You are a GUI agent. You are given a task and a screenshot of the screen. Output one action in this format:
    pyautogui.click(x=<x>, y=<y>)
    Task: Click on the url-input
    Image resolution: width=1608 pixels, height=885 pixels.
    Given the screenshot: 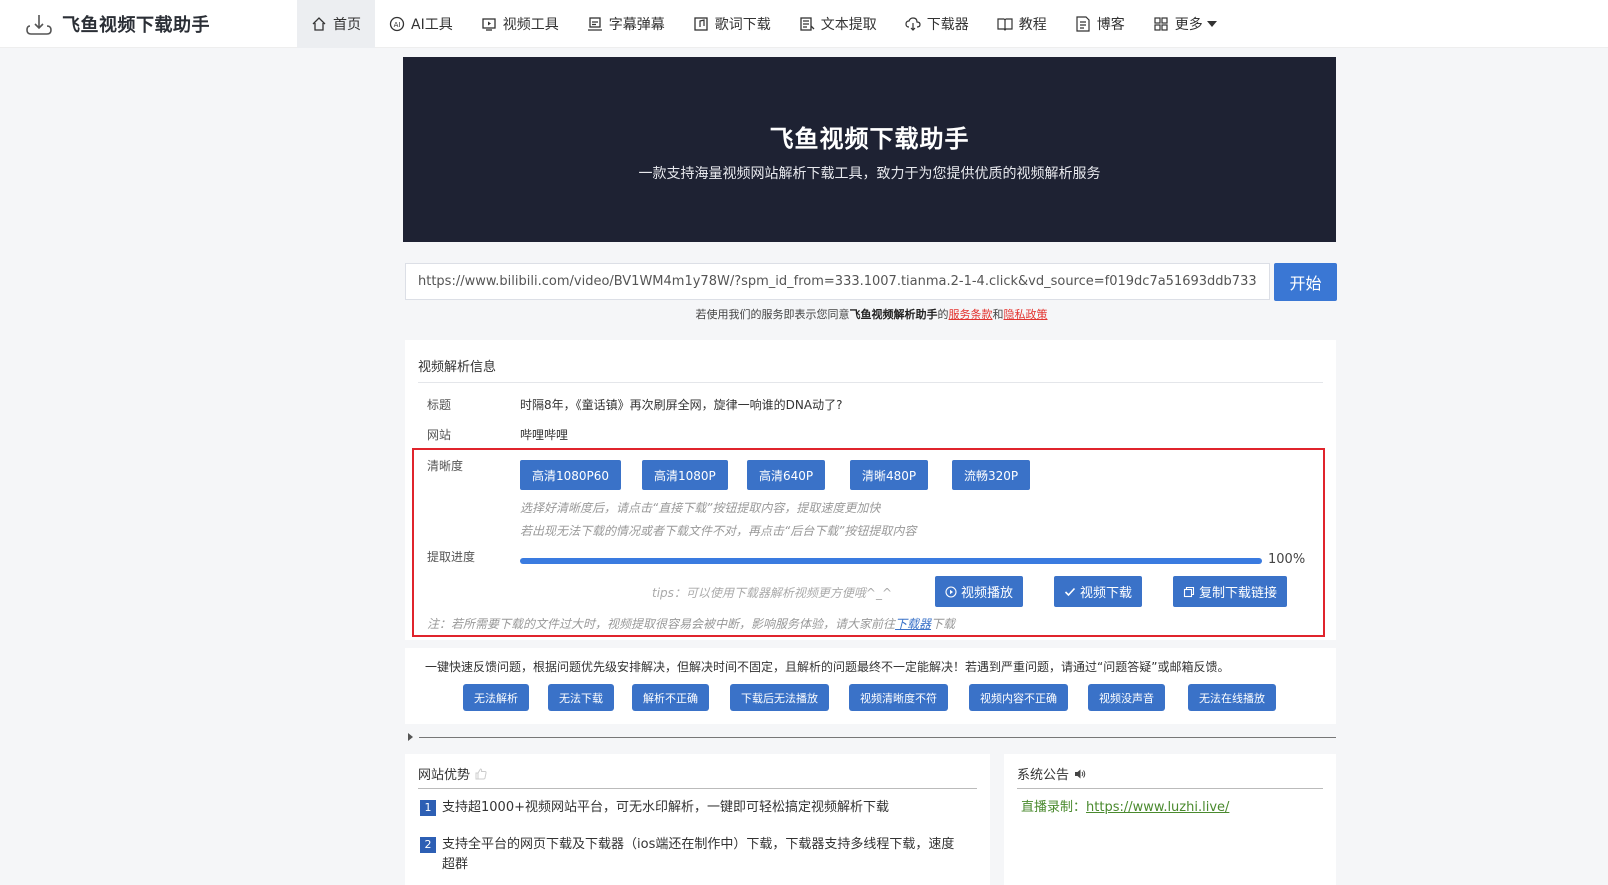 What is the action you would take?
    pyautogui.click(x=837, y=281)
    